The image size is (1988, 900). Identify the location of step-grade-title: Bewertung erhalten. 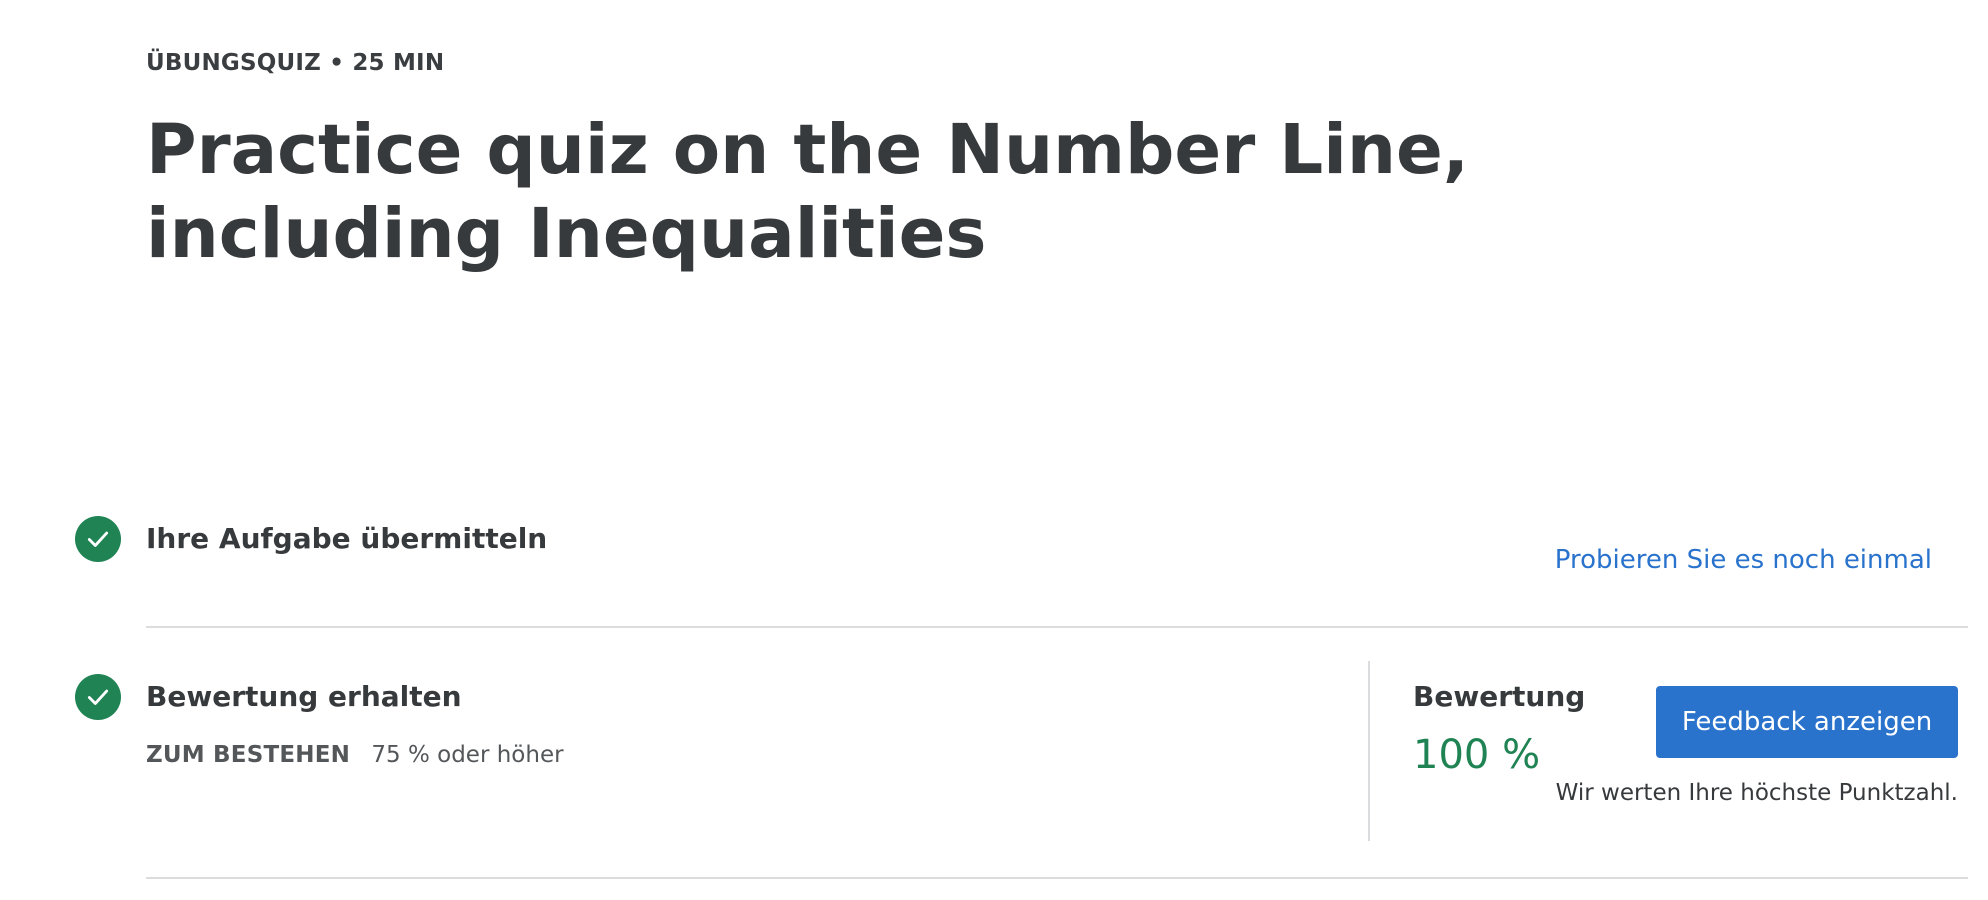
(304, 696).